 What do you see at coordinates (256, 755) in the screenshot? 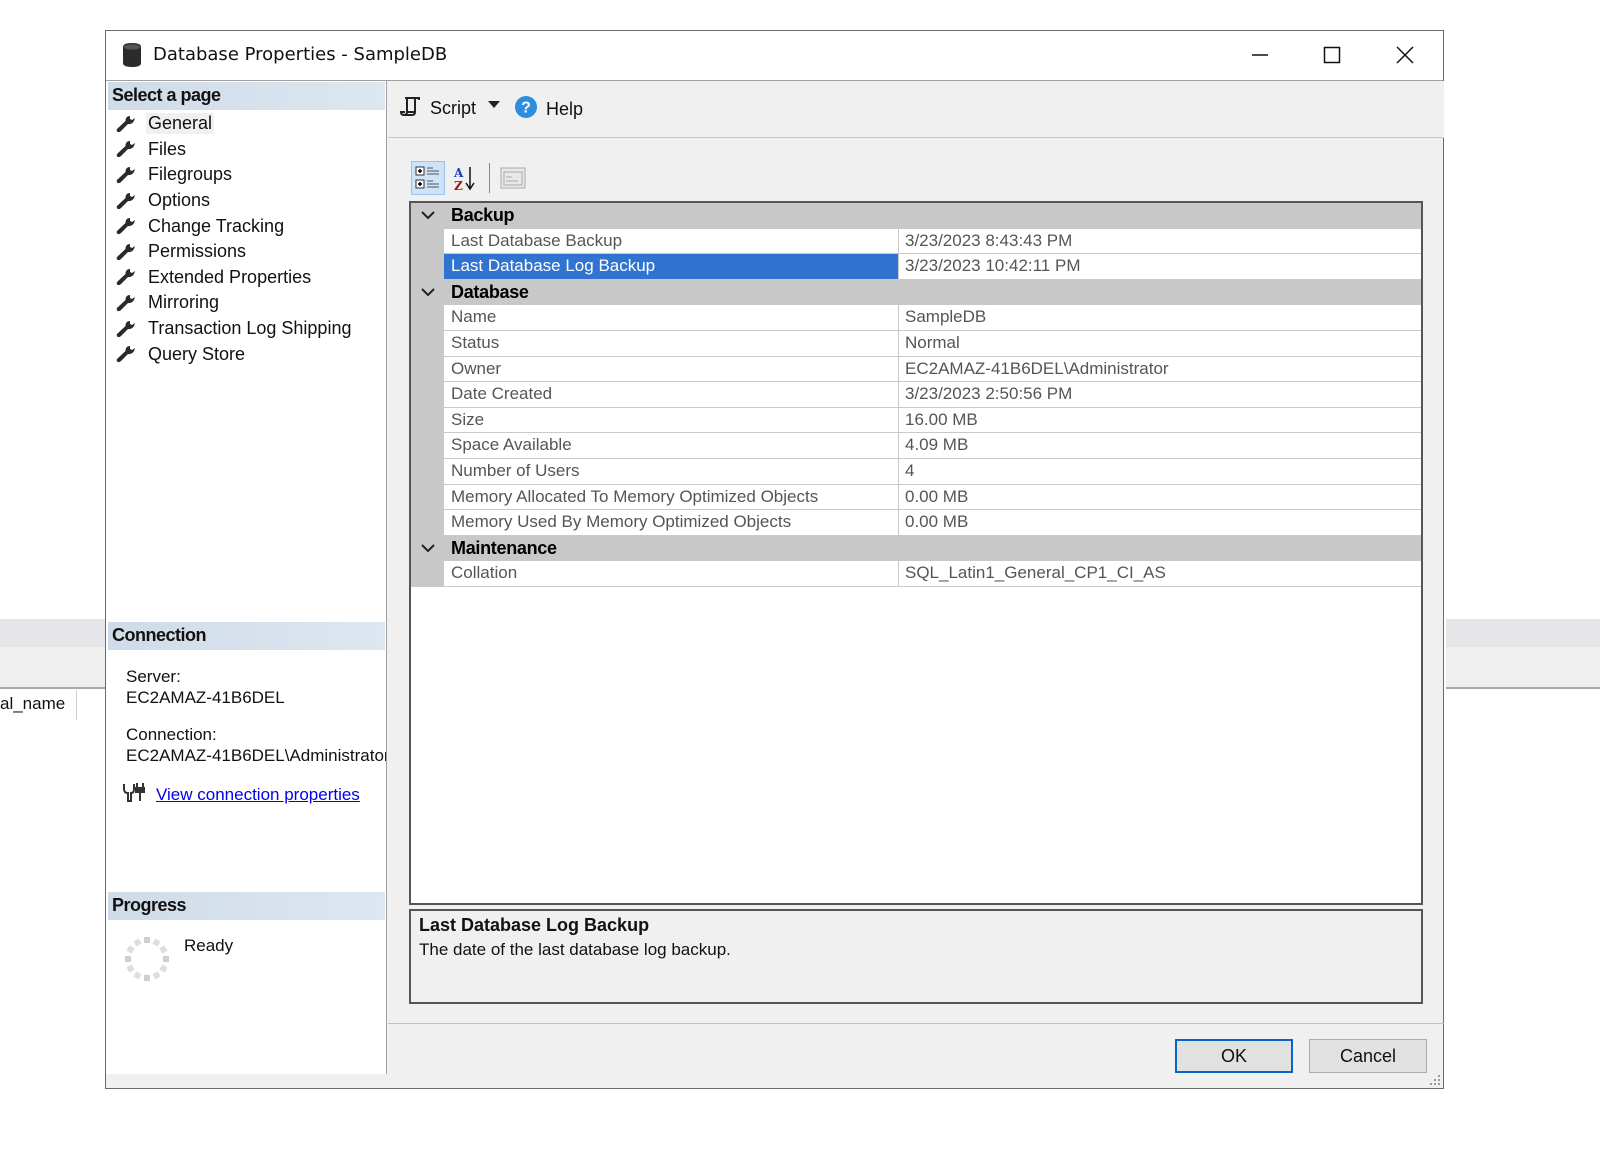
I see `connection-value: EC2AMAZ-41B6DEL\Administrator` at bounding box center [256, 755].